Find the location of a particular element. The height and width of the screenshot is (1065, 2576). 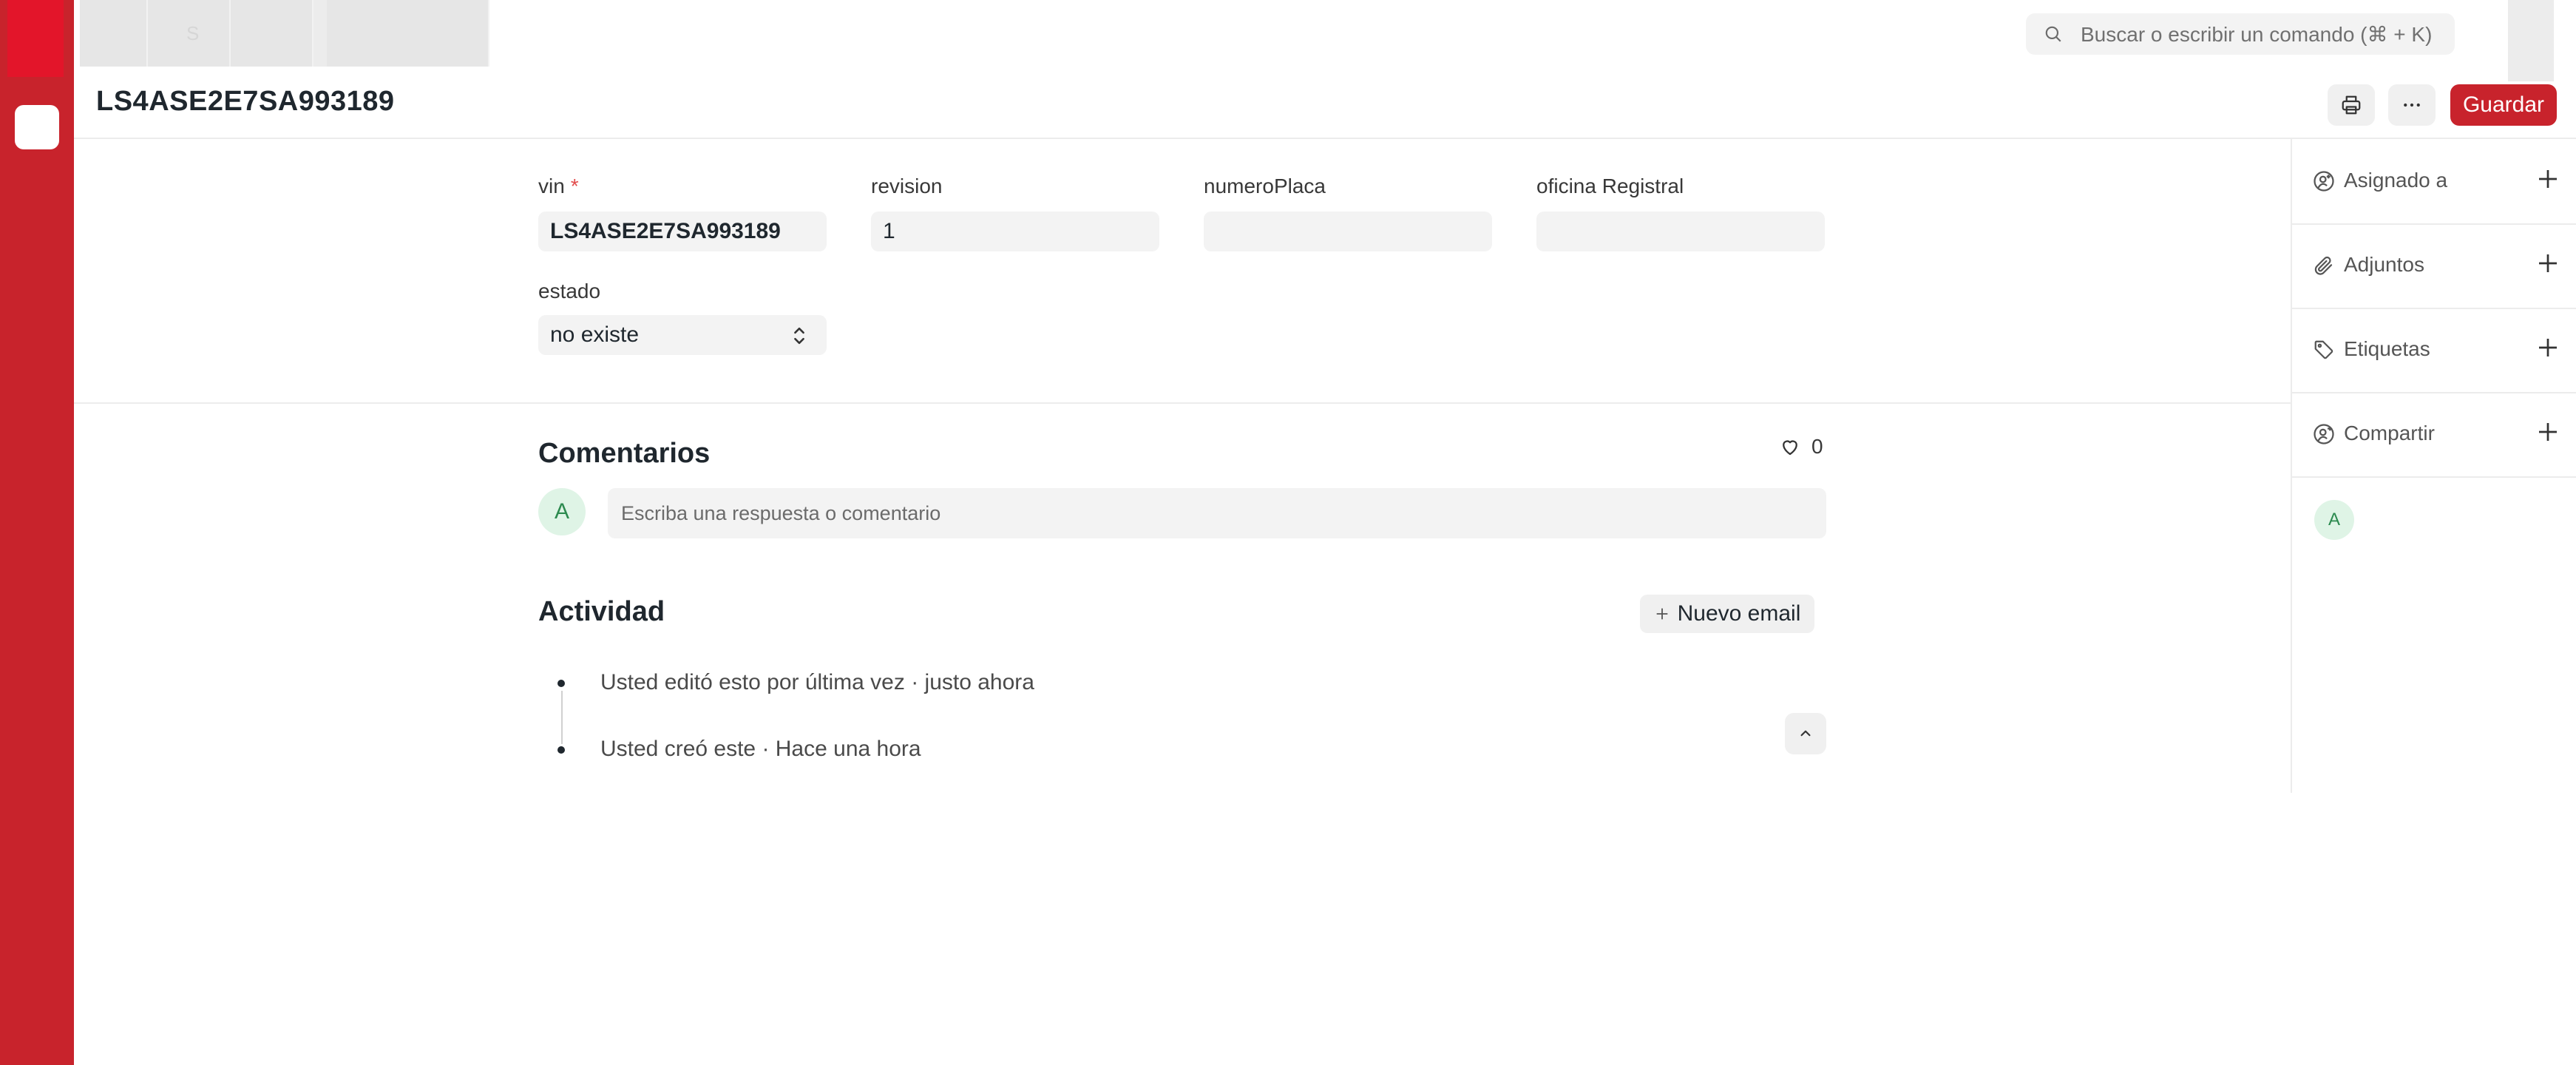

revision-field: 1 is located at coordinates (1015, 231).